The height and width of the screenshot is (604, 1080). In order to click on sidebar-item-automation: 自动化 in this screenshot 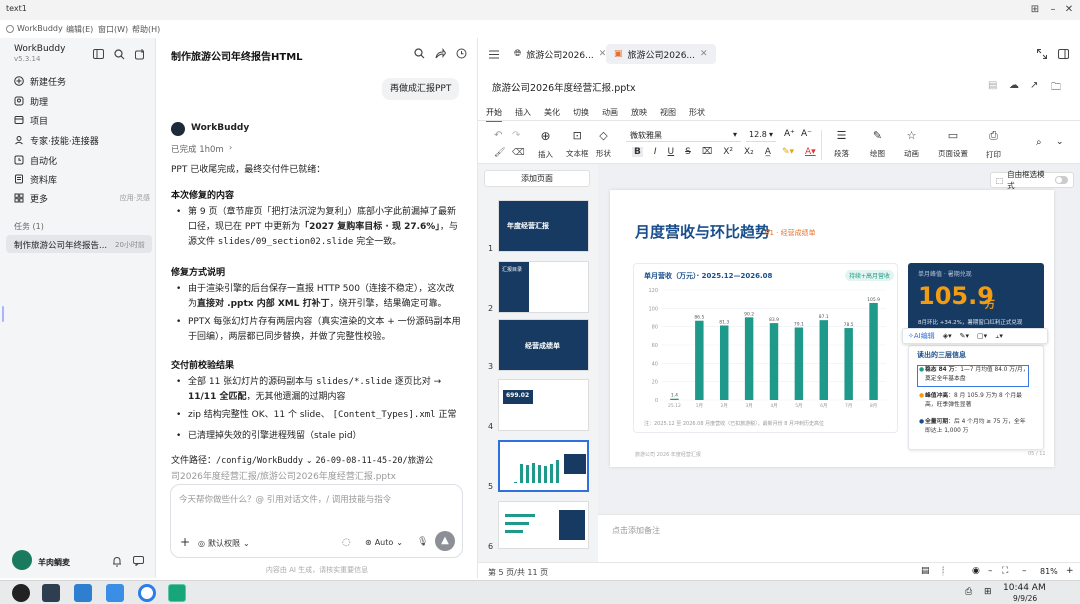, I will do `click(82, 160)`.